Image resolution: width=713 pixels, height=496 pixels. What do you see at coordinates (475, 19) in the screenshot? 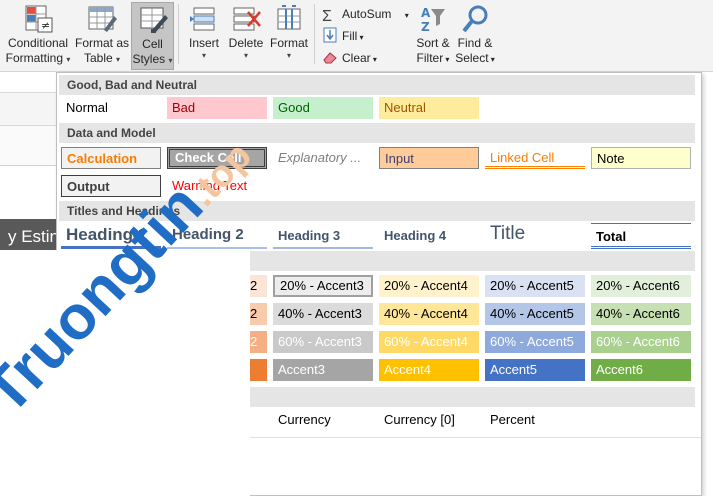
I see `magnifier-icon` at bounding box center [475, 19].